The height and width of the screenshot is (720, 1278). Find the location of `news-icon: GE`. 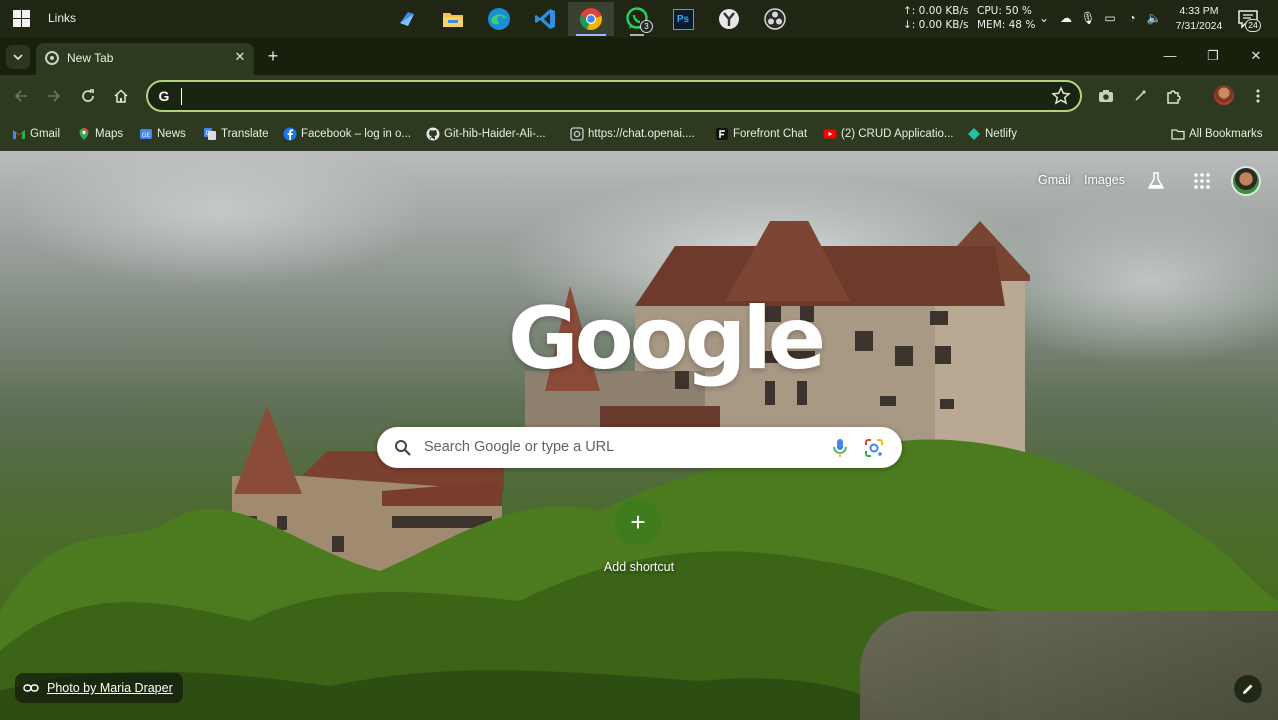

news-icon: GE is located at coordinates (146, 134).